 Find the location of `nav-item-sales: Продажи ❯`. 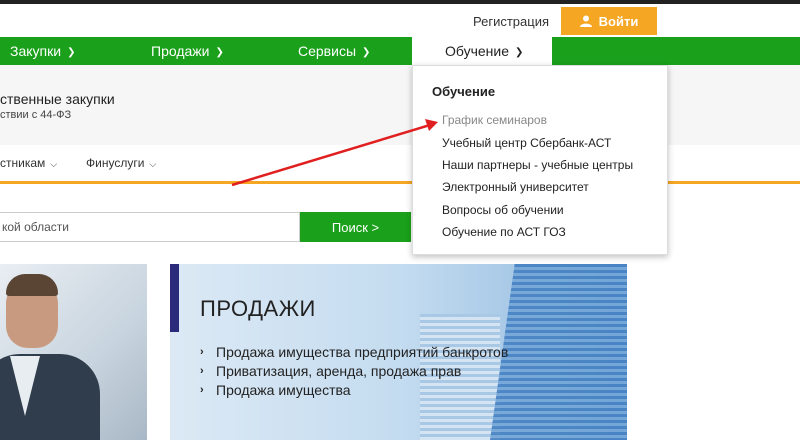

nav-item-sales: Продажи ❯ is located at coordinates (187, 51).